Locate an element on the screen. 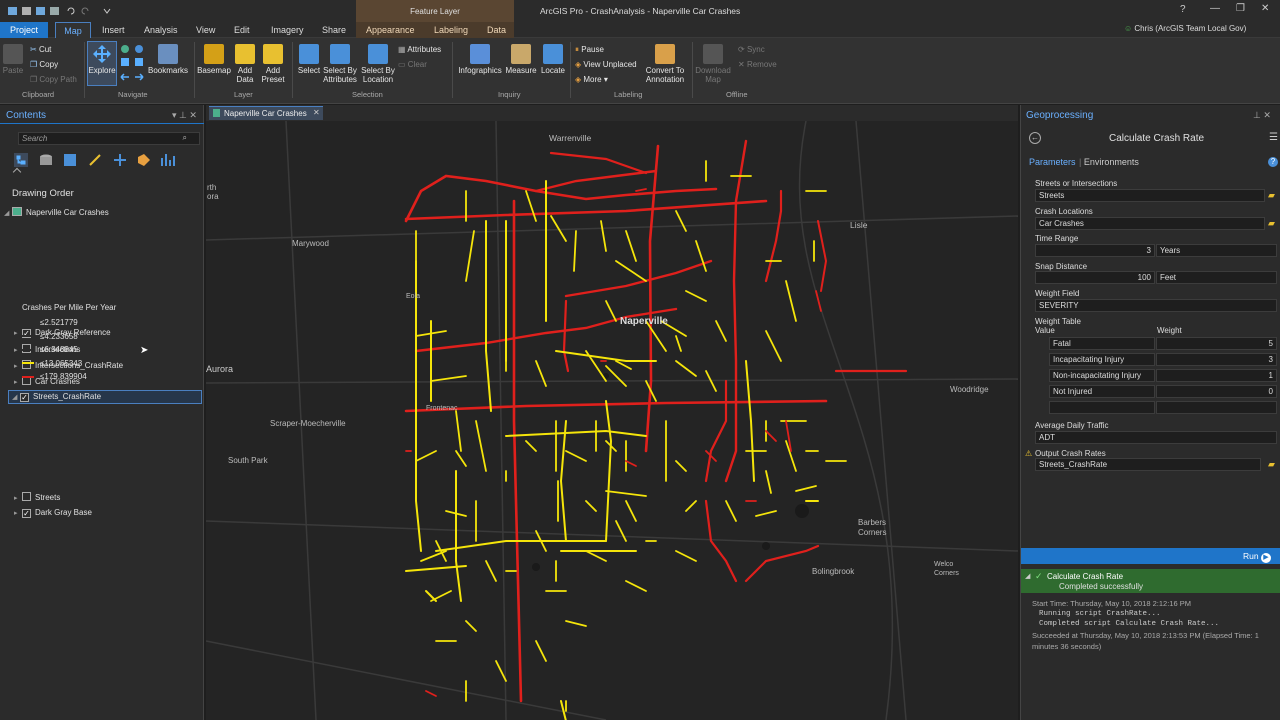 Image resolution: width=1280 pixels, height=720 pixels. copy-button: ❐ Copy is located at coordinates (44, 64).